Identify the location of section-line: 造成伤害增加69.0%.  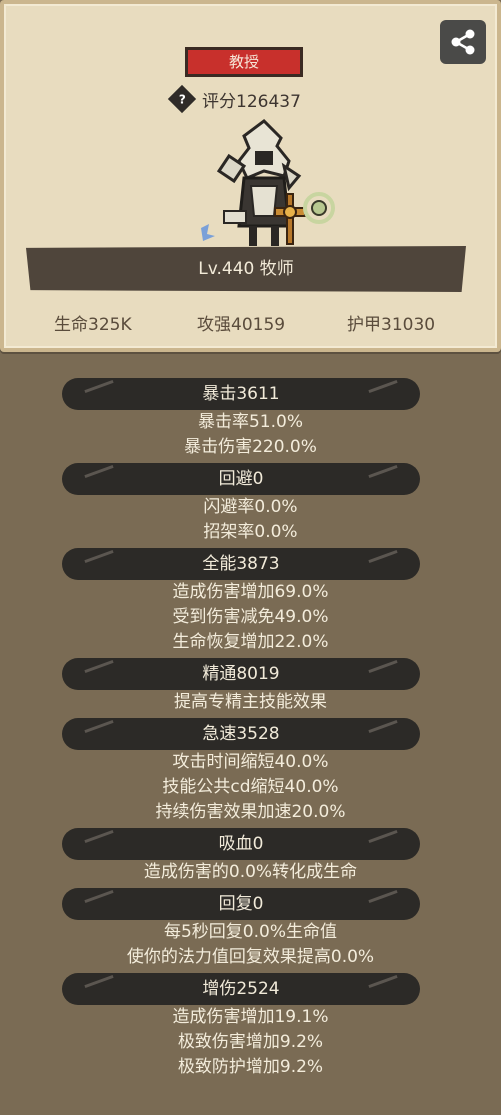
(250, 592).